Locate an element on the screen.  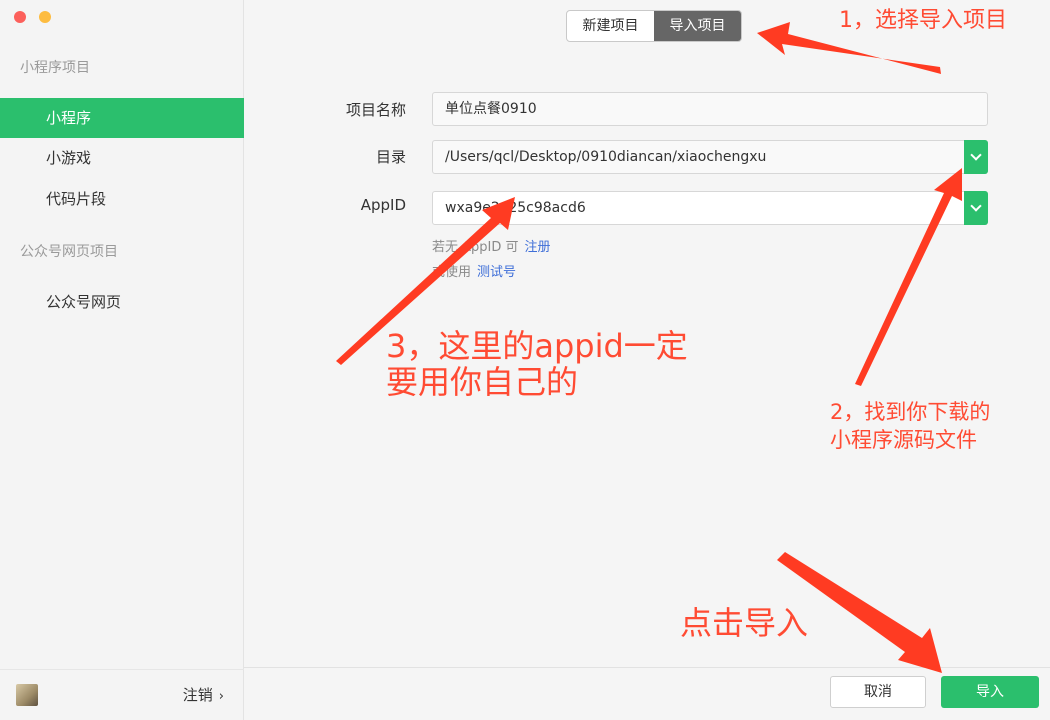
logout-button: 注销 › is located at coordinates (203, 694).